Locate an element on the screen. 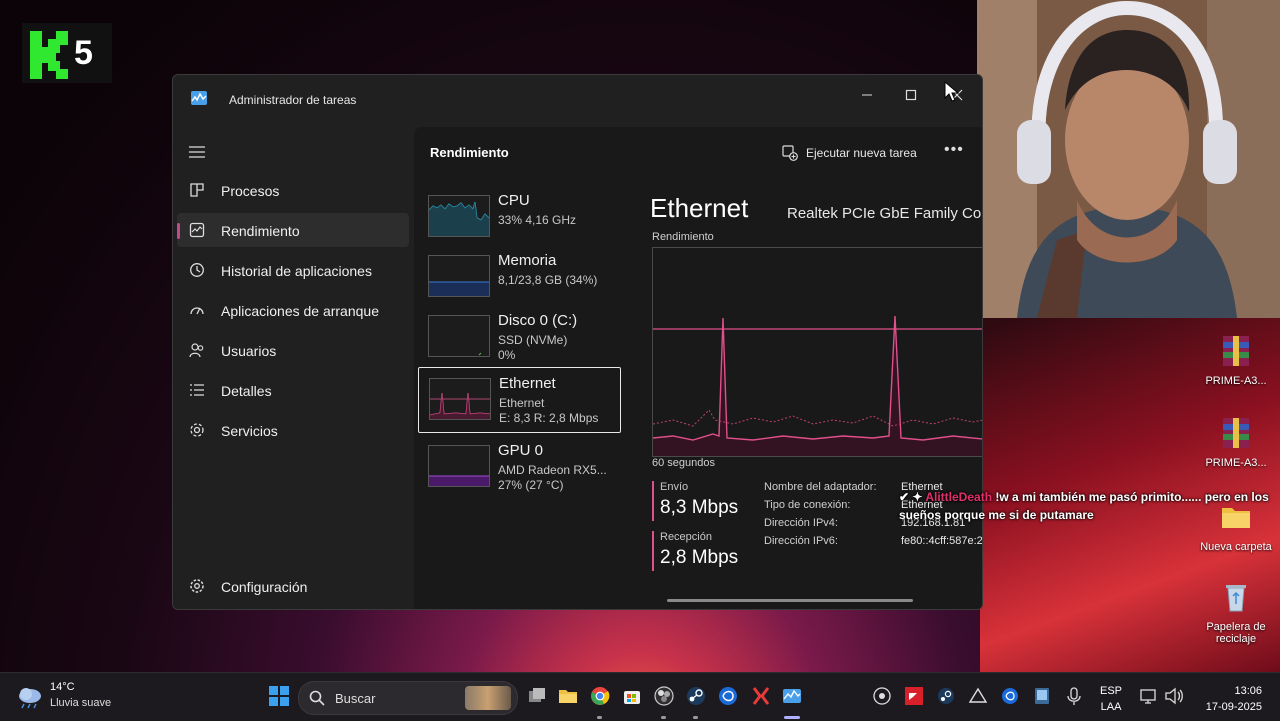 This screenshot has height=721, width=1280. amd-software-icon is located at coordinates (914, 696).